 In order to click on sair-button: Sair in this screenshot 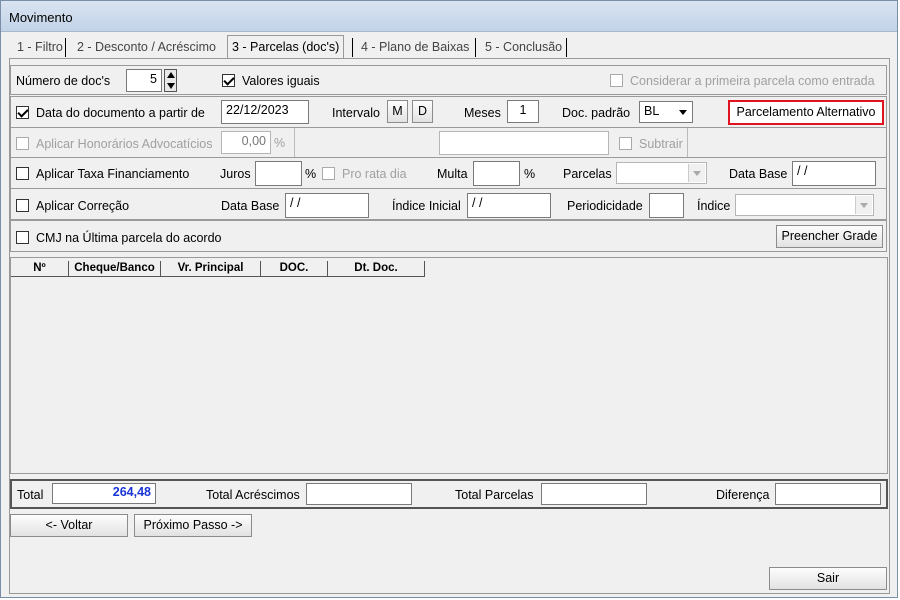, I will do `click(828, 578)`.